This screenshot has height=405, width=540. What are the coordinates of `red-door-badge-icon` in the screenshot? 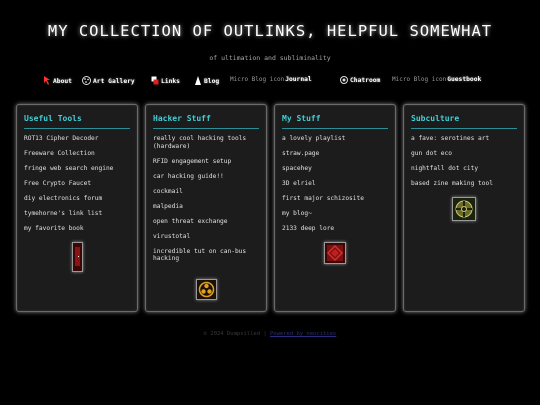 It's located at (77, 257).